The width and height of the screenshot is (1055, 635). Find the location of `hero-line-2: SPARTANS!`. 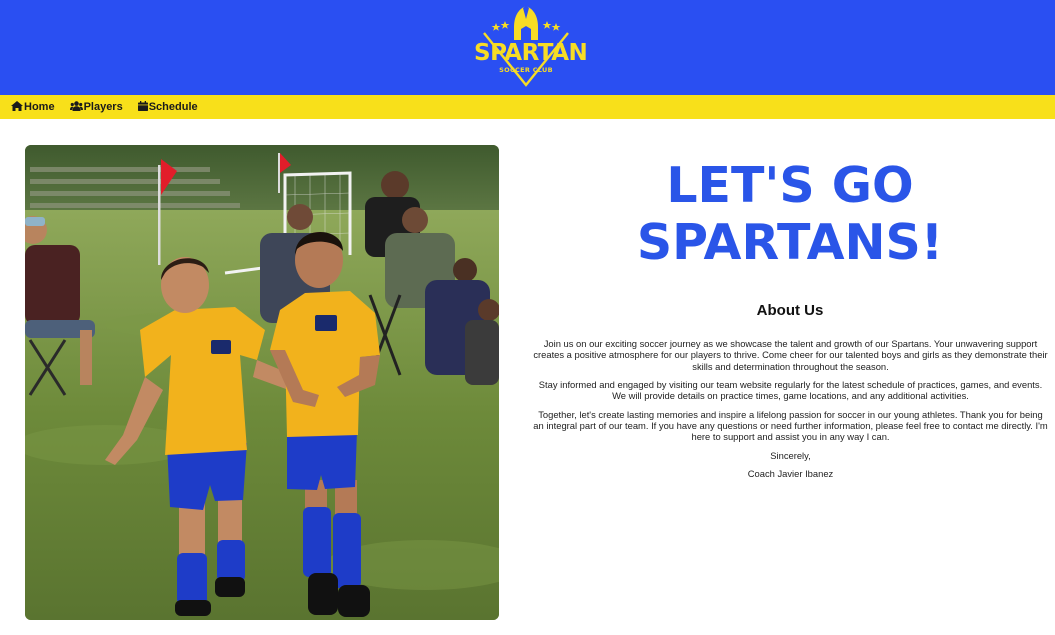

hero-line-2: SPARTANS! is located at coordinates (790, 242).